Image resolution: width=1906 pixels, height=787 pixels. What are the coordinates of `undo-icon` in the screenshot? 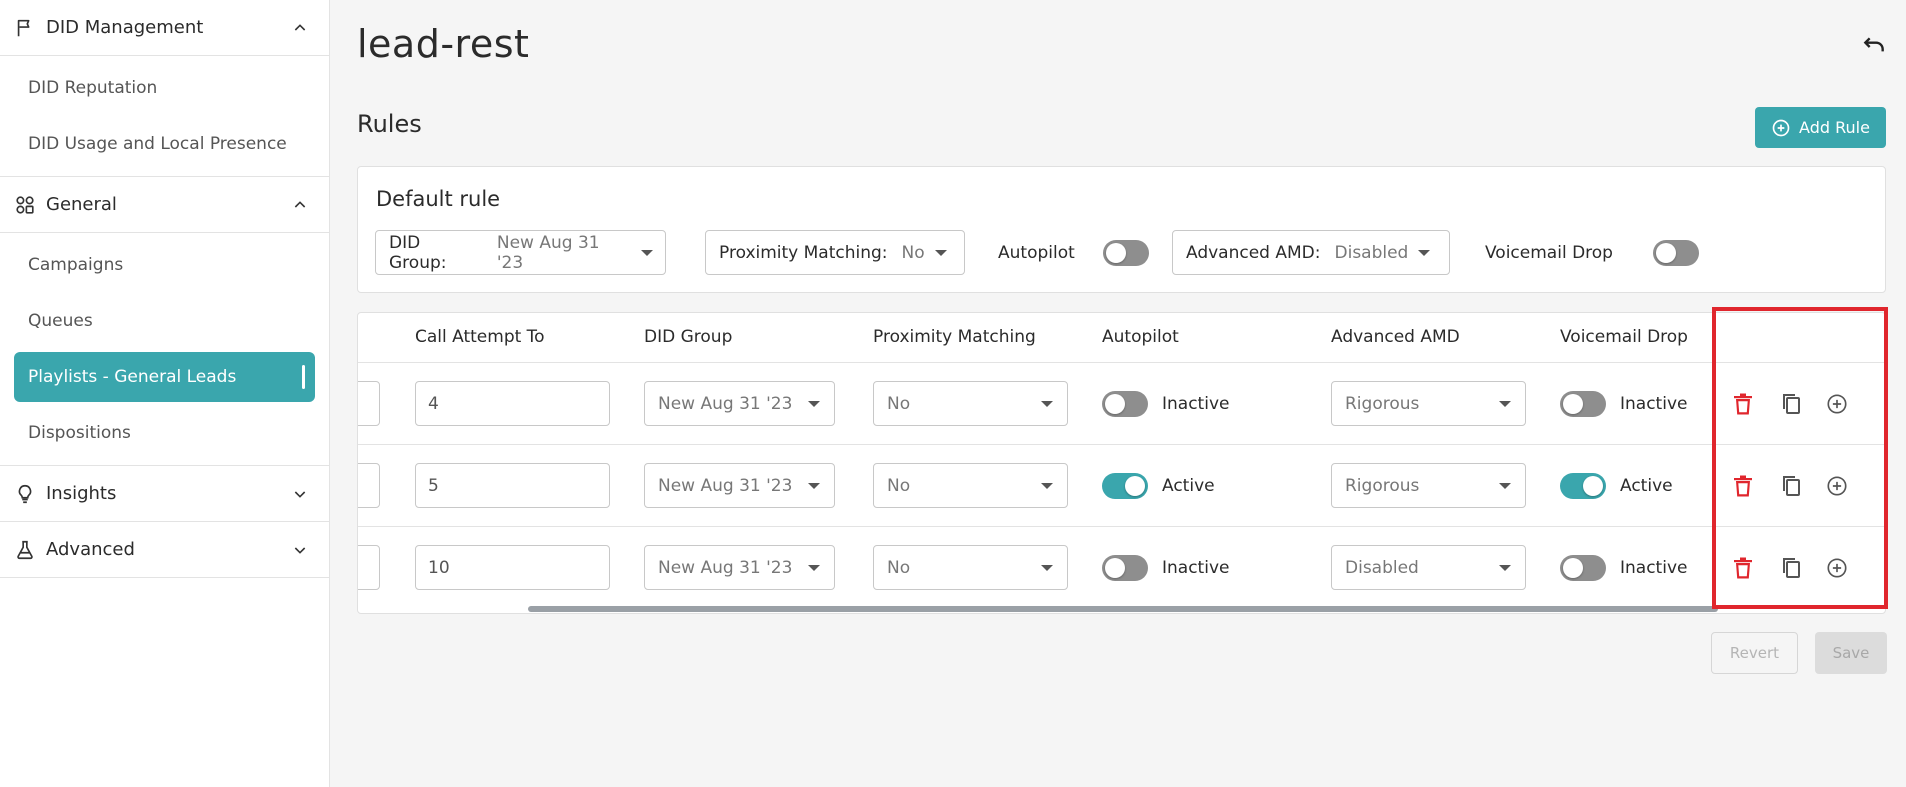 It's located at (1874, 47).